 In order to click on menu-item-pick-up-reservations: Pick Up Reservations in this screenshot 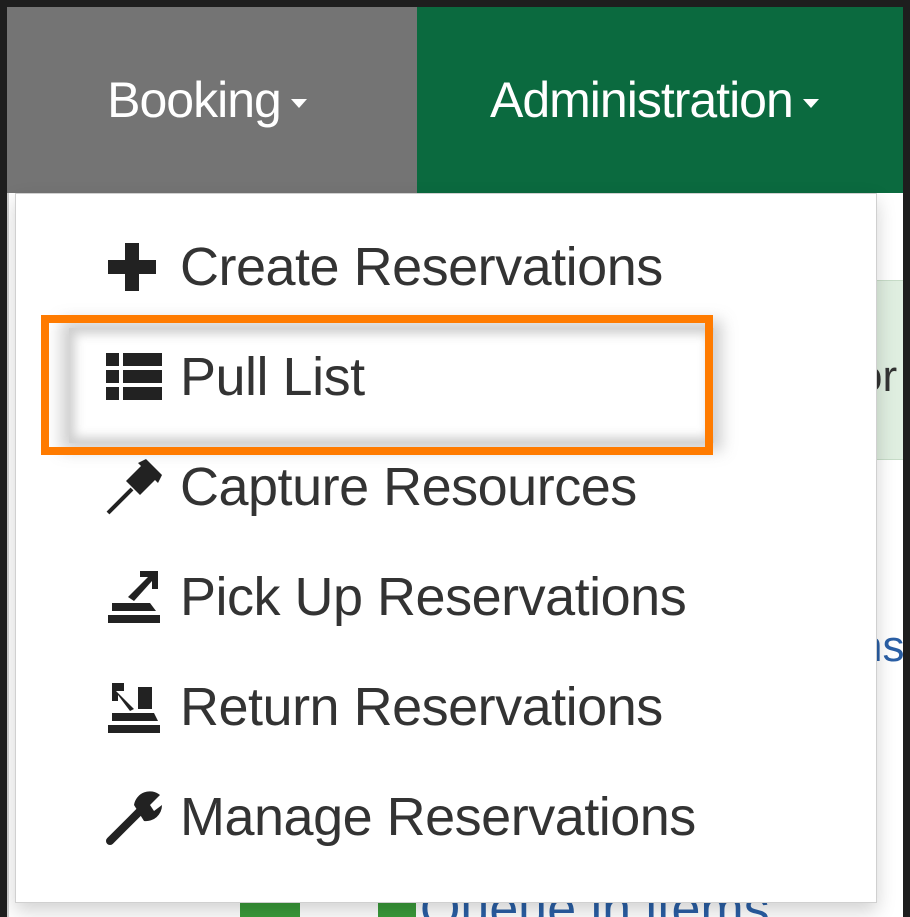, I will do `click(395, 597)`.